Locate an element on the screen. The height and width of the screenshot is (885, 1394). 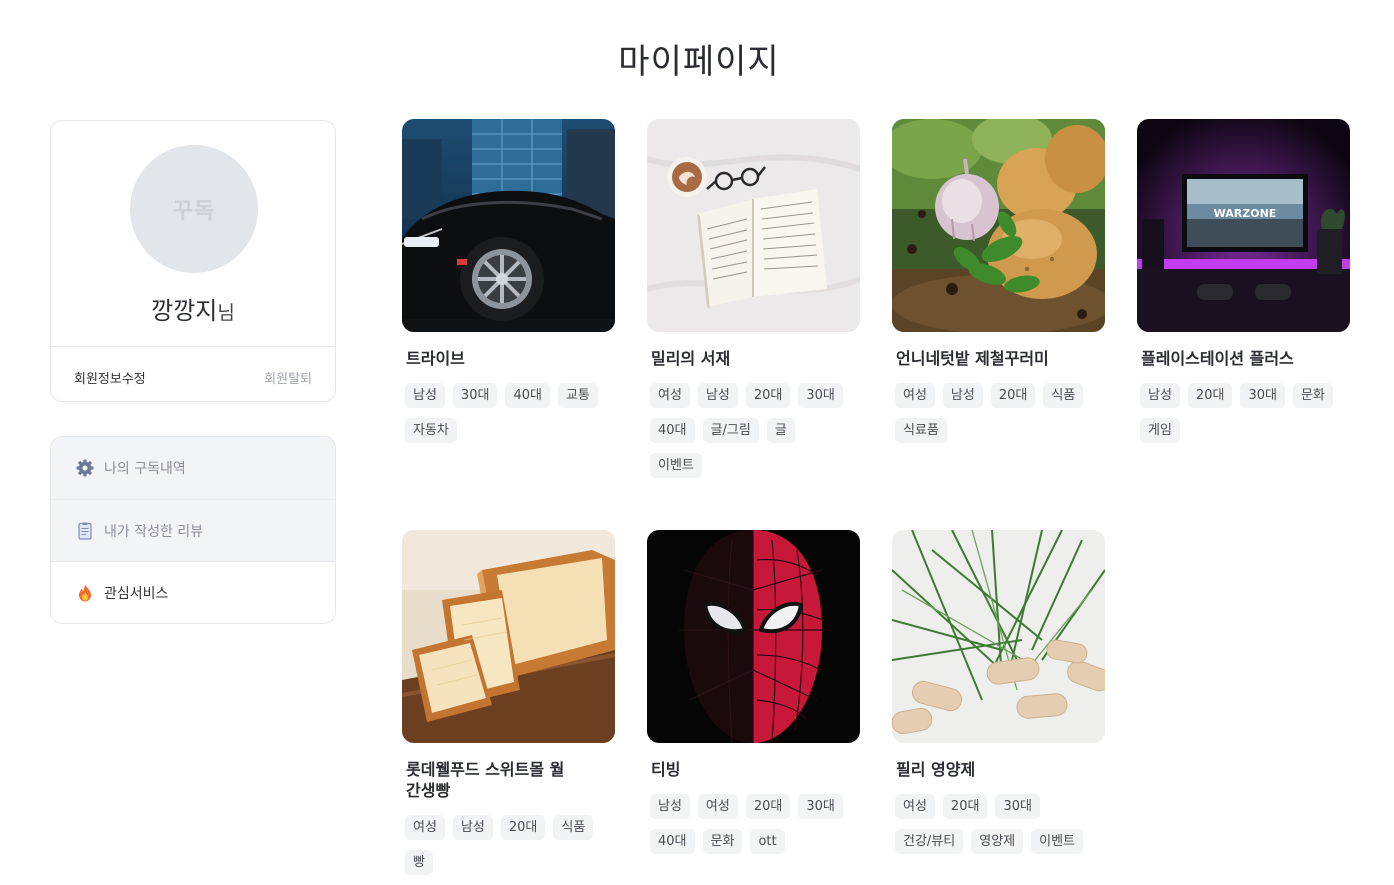
service-title: 트라이브 is located at coordinates (511, 358).